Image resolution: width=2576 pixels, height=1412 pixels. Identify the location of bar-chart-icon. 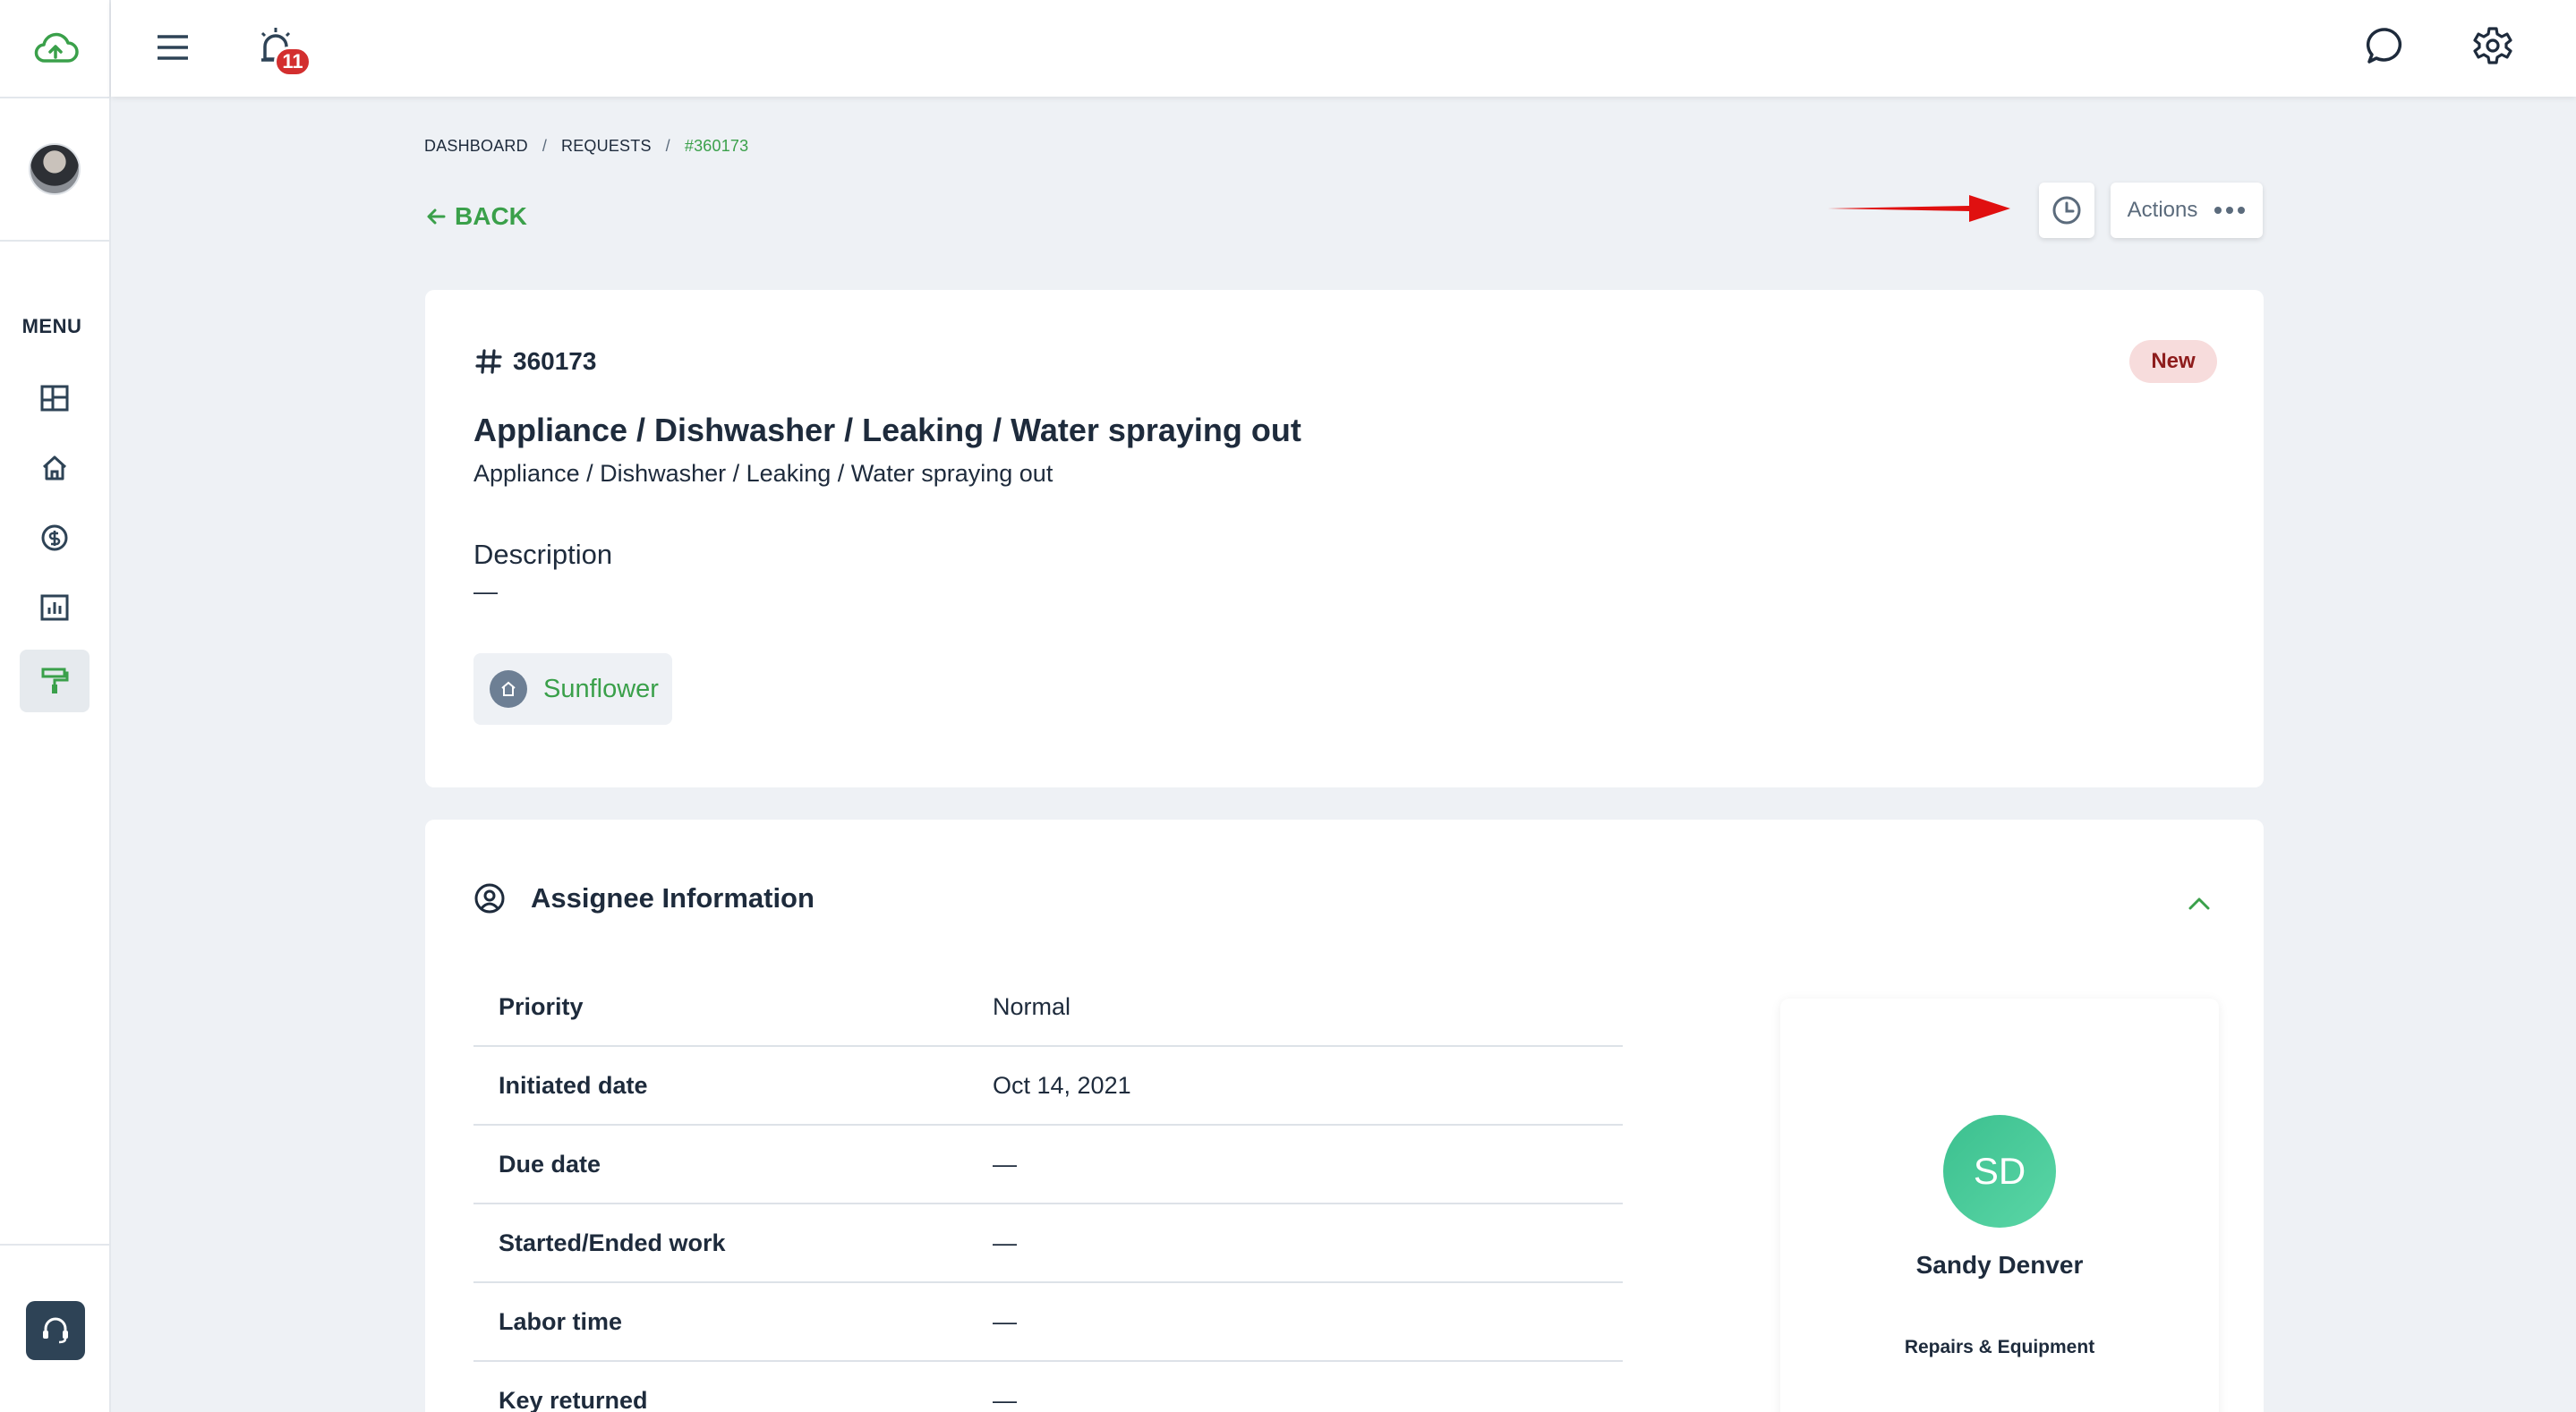
(54, 607).